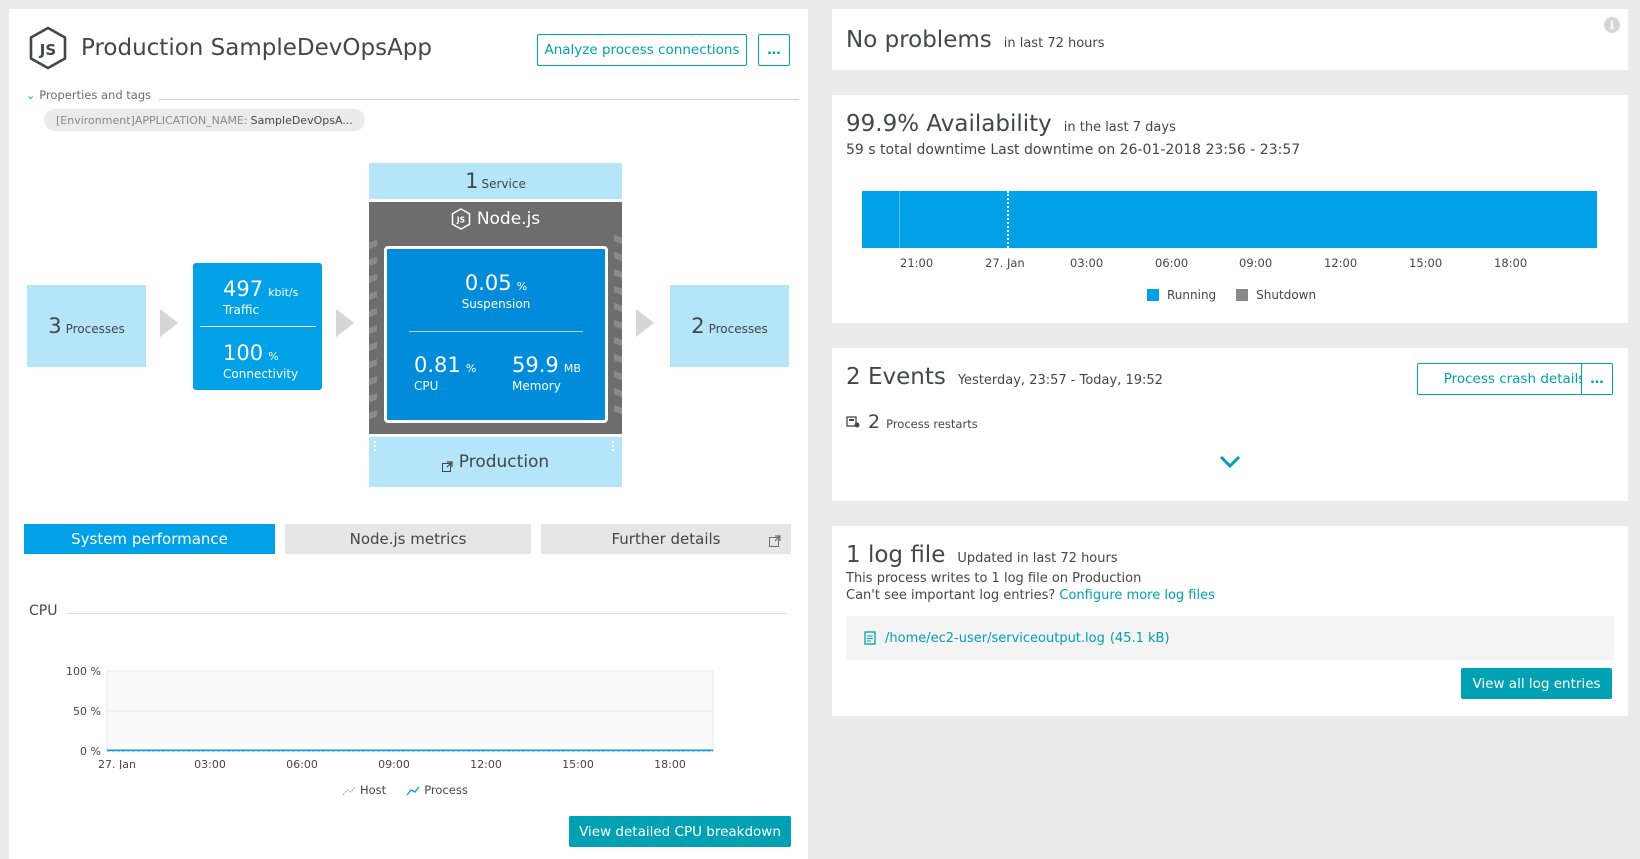 This screenshot has width=1640, height=859. Describe the element at coordinates (738, 328) in the screenshot. I see `outgoing-process-label: Processes` at that location.